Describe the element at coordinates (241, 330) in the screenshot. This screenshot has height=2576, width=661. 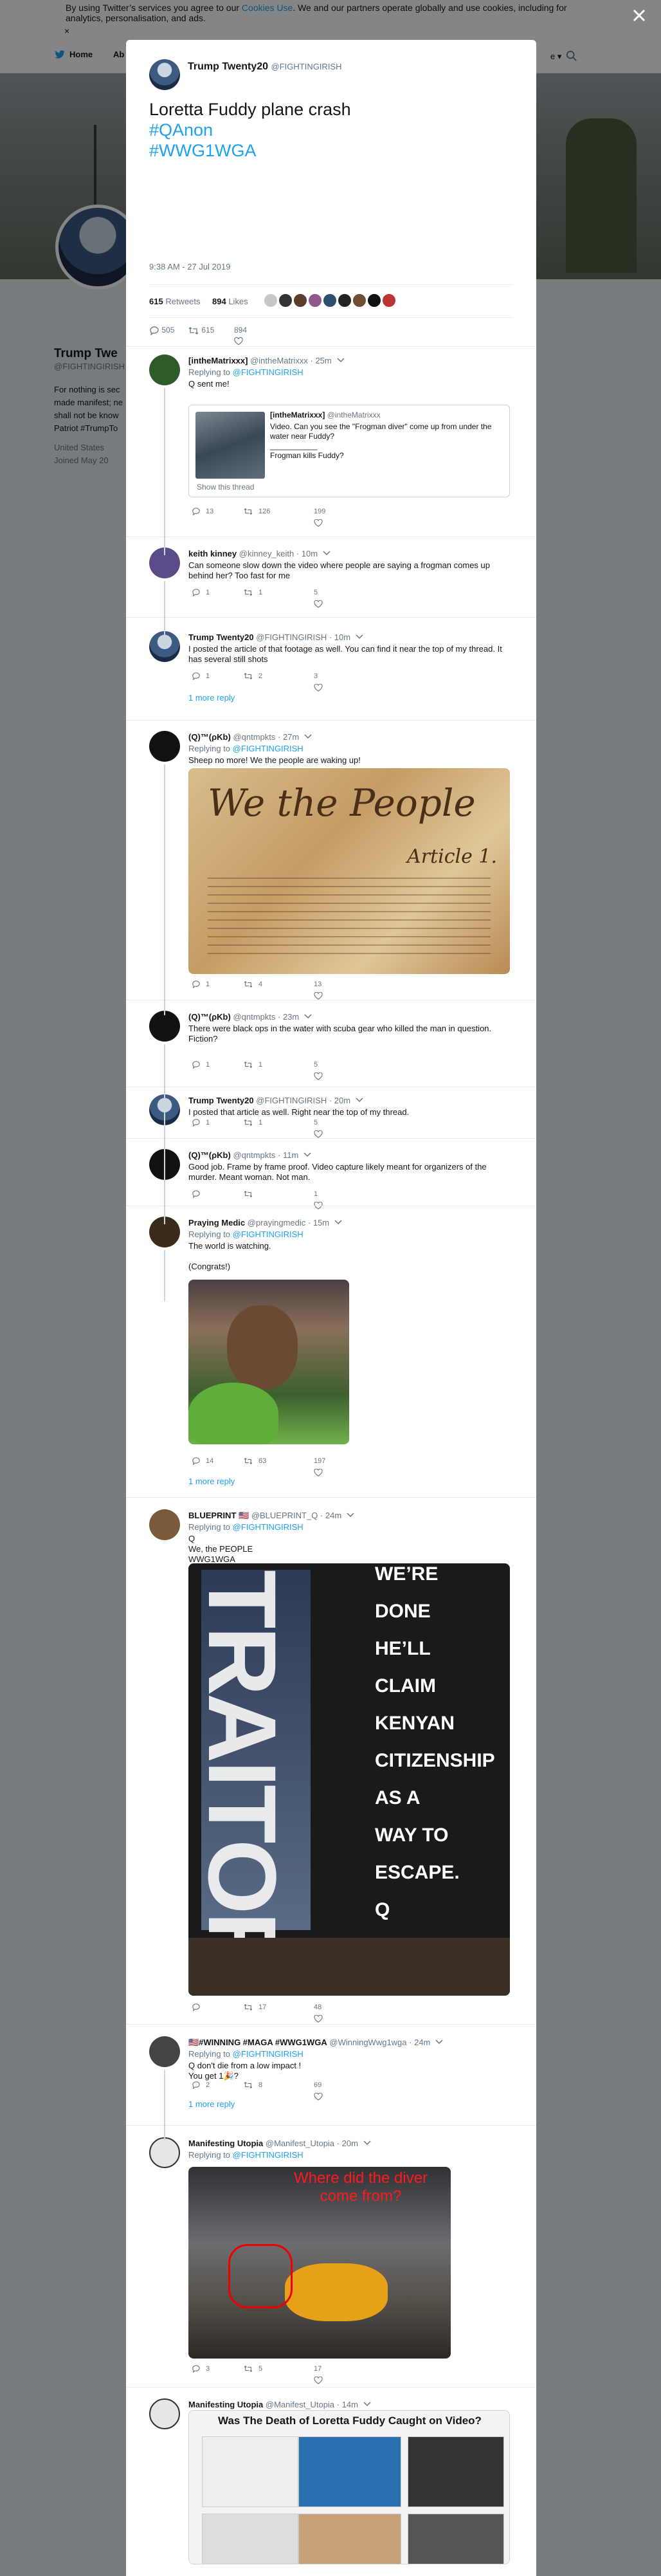
I see `like-button: 894` at that location.